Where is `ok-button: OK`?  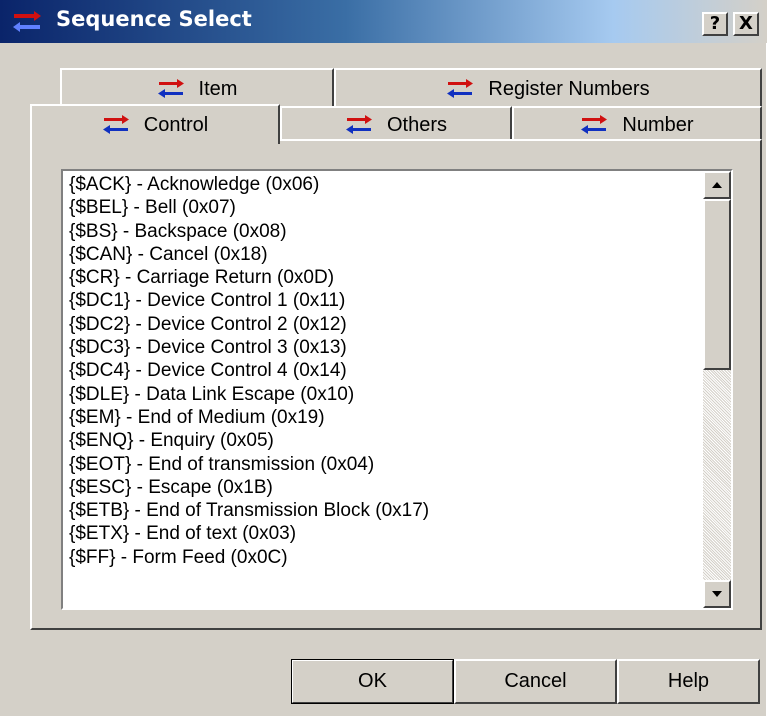 ok-button: OK is located at coordinates (372, 681).